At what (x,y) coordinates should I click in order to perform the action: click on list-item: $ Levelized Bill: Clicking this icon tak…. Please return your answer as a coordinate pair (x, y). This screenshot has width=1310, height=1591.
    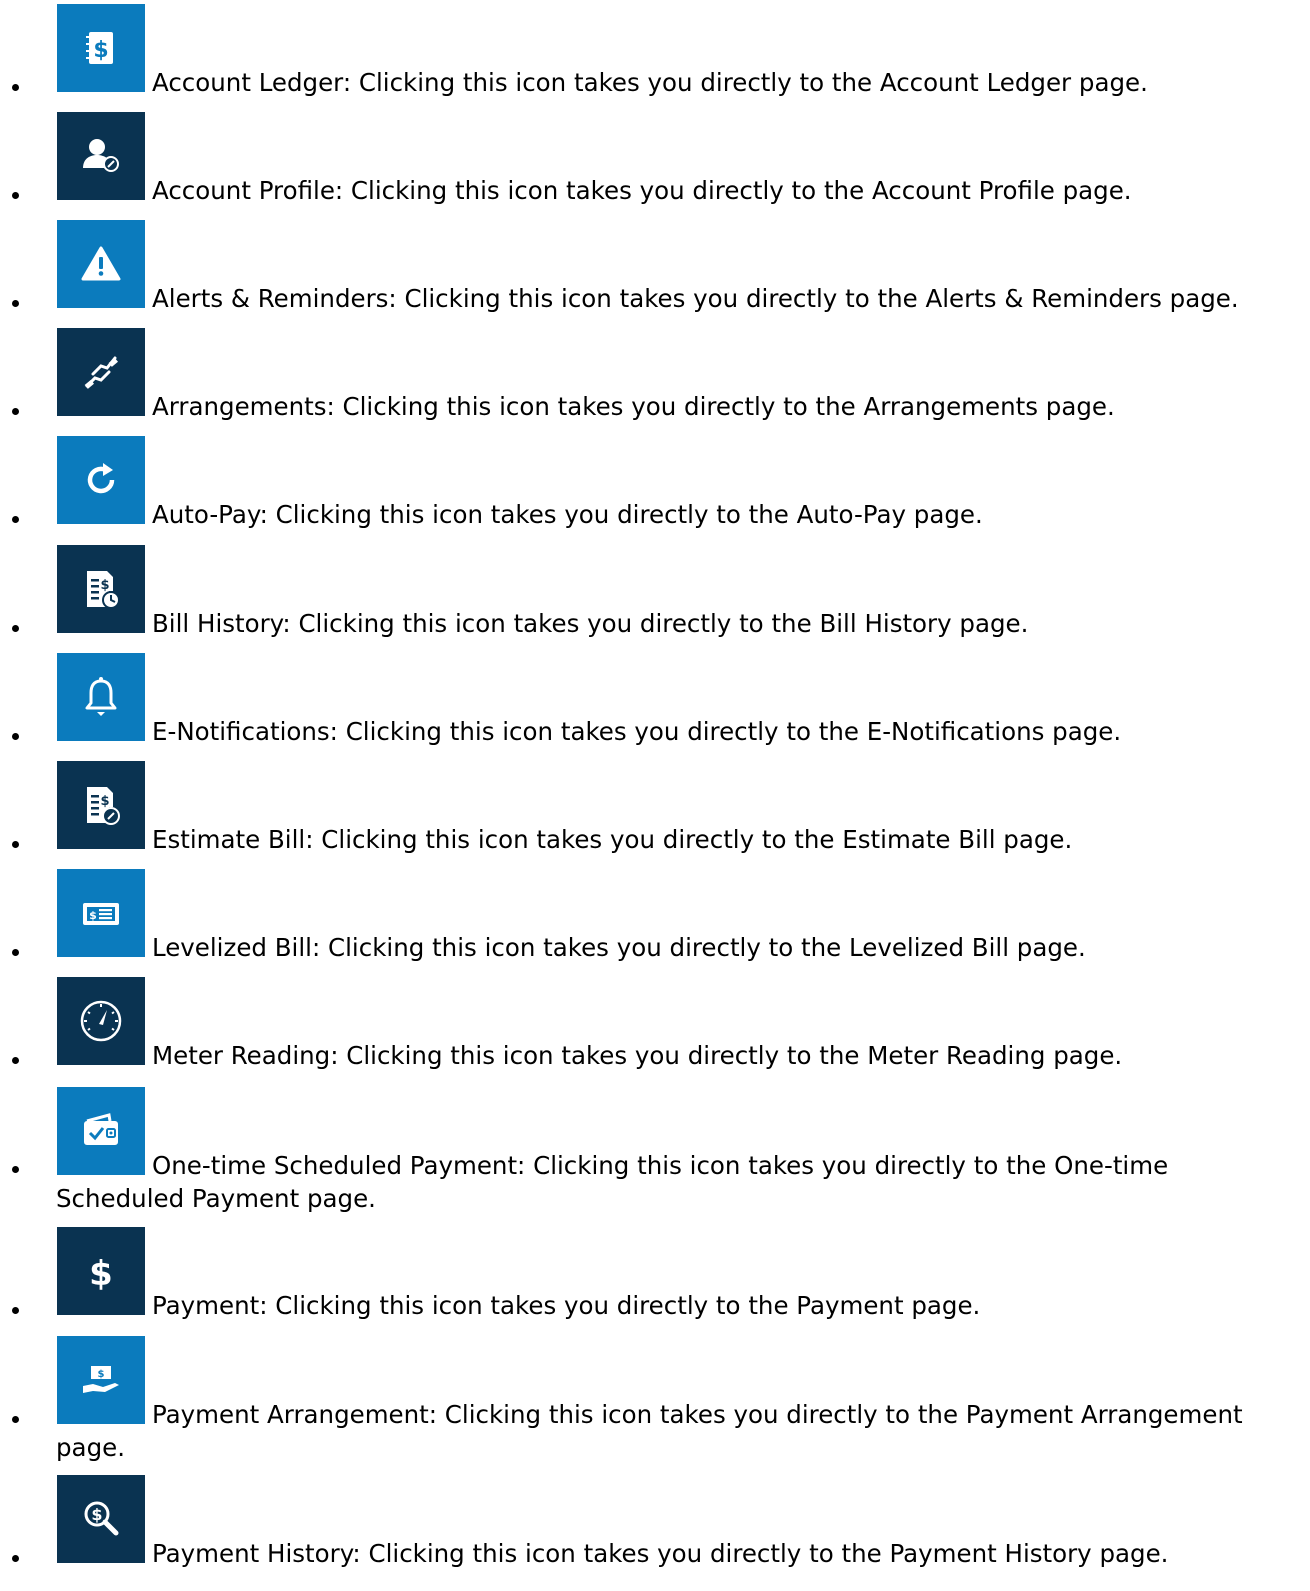
    Looking at the image, I should click on (655, 919).